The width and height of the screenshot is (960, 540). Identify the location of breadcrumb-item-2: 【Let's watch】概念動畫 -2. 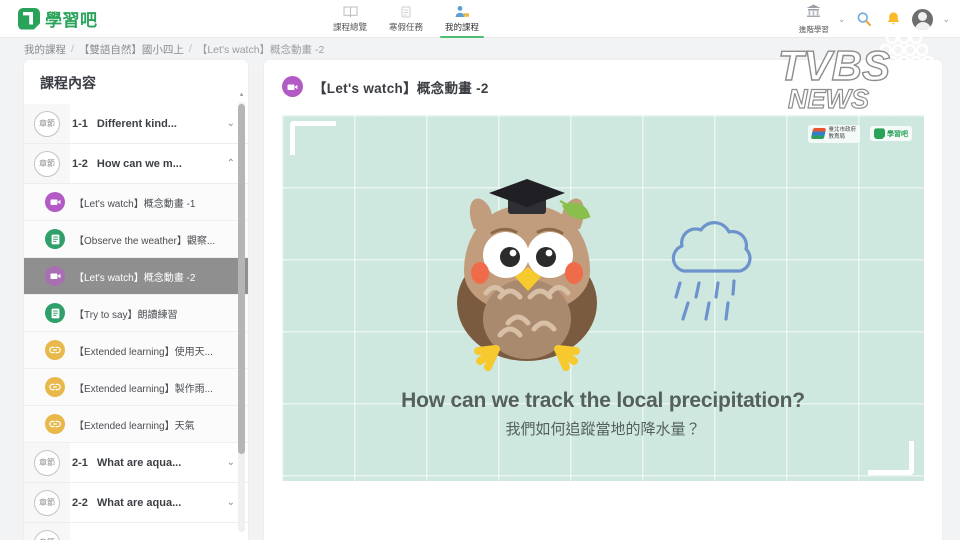
(260, 49).